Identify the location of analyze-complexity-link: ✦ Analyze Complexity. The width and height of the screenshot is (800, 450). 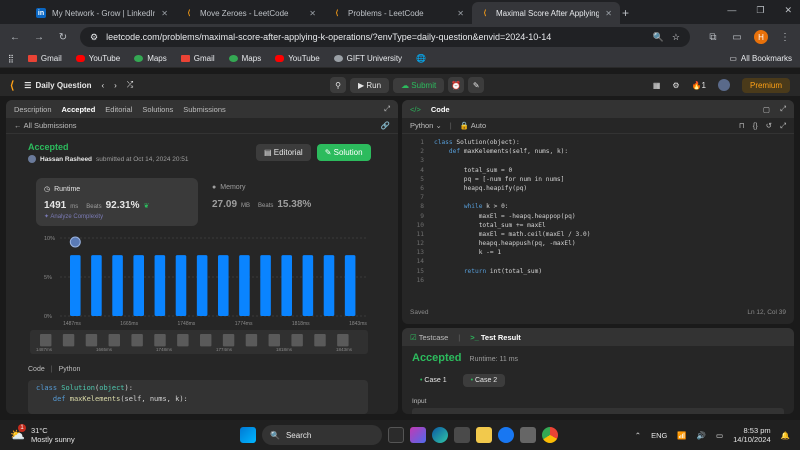
(73, 216).